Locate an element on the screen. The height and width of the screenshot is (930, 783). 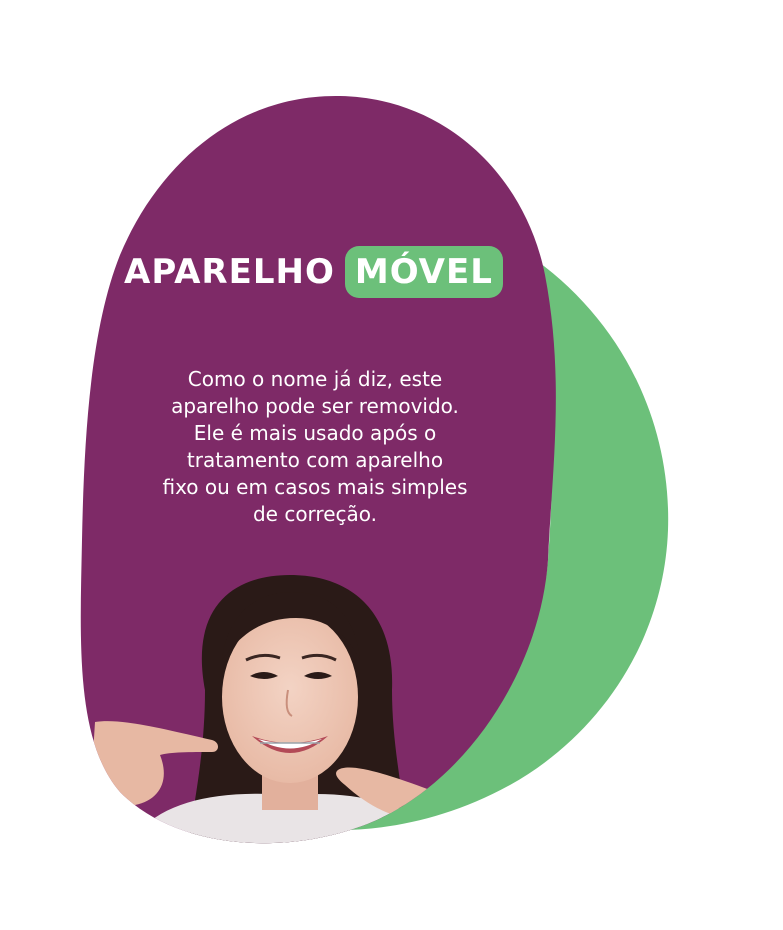
title-word-aparelho: APARELHO is located at coordinates (229, 272).